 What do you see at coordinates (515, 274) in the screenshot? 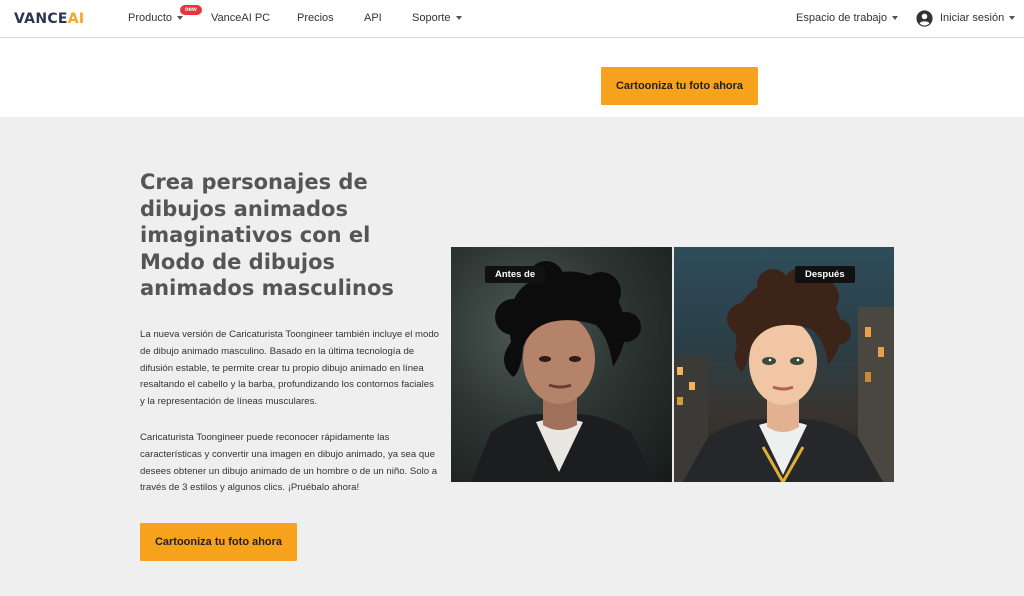
I see `before-label: Antes de` at bounding box center [515, 274].